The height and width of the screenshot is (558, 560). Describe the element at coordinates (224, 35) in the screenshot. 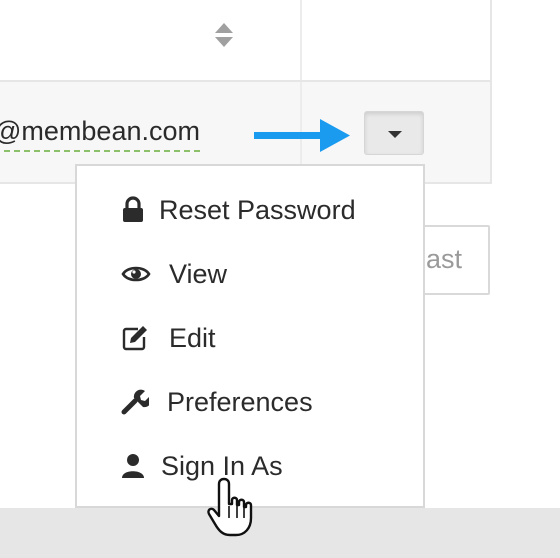

I see `sort-icon` at that location.